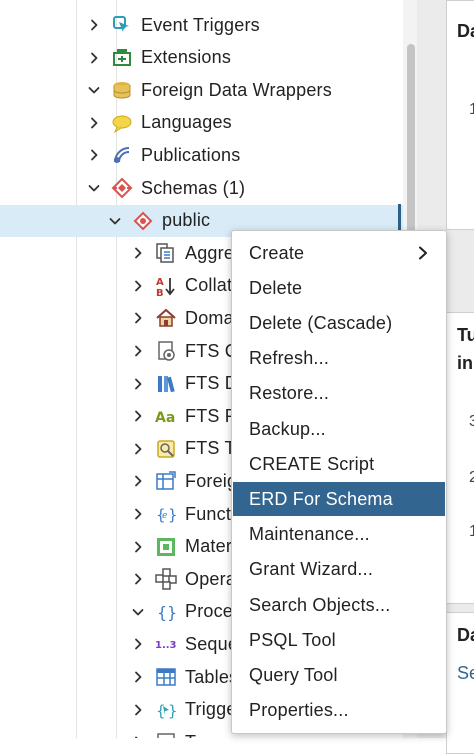 The height and width of the screenshot is (754, 474). I want to click on tree-item-foreign-data-wrappers: Foreign Data Wrappers, so click(201, 90).